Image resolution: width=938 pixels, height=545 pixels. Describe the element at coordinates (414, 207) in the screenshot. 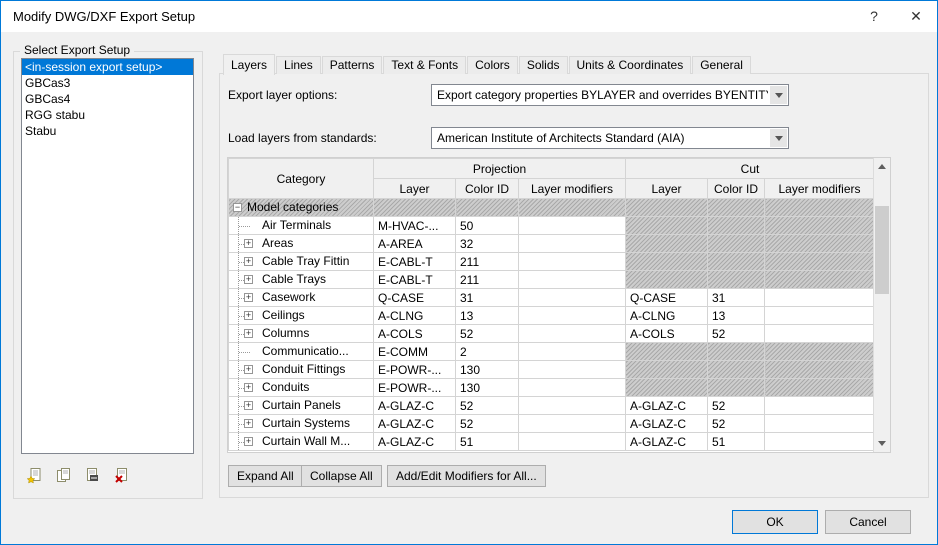

I see `projection-layer-cell` at that location.